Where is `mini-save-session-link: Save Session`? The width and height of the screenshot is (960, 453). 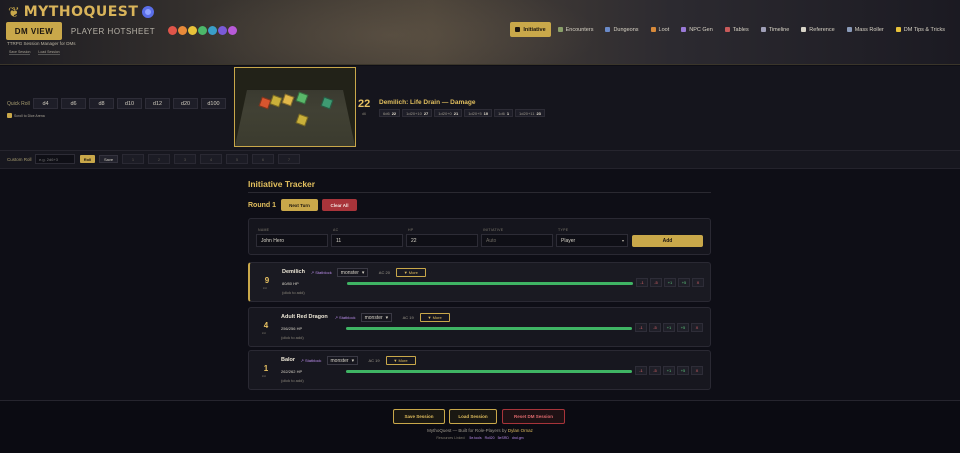
mini-save-session-link: Save Session is located at coordinates (20, 52).